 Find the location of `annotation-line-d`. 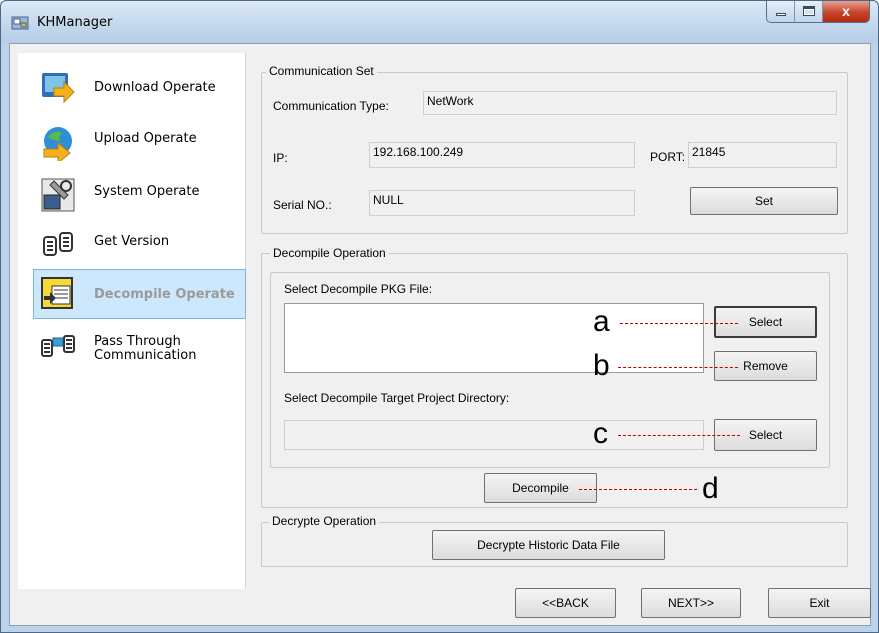

annotation-line-d is located at coordinates (638, 489).